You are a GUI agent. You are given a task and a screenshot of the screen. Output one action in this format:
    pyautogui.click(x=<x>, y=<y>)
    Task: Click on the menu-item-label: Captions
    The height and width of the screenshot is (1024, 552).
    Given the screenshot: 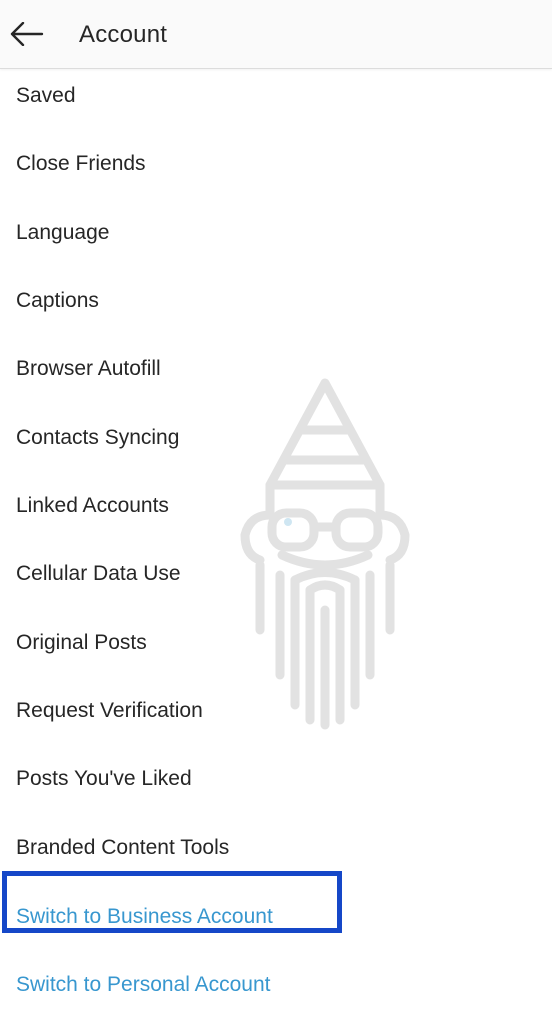 What is the action you would take?
    pyautogui.click(x=57, y=300)
    